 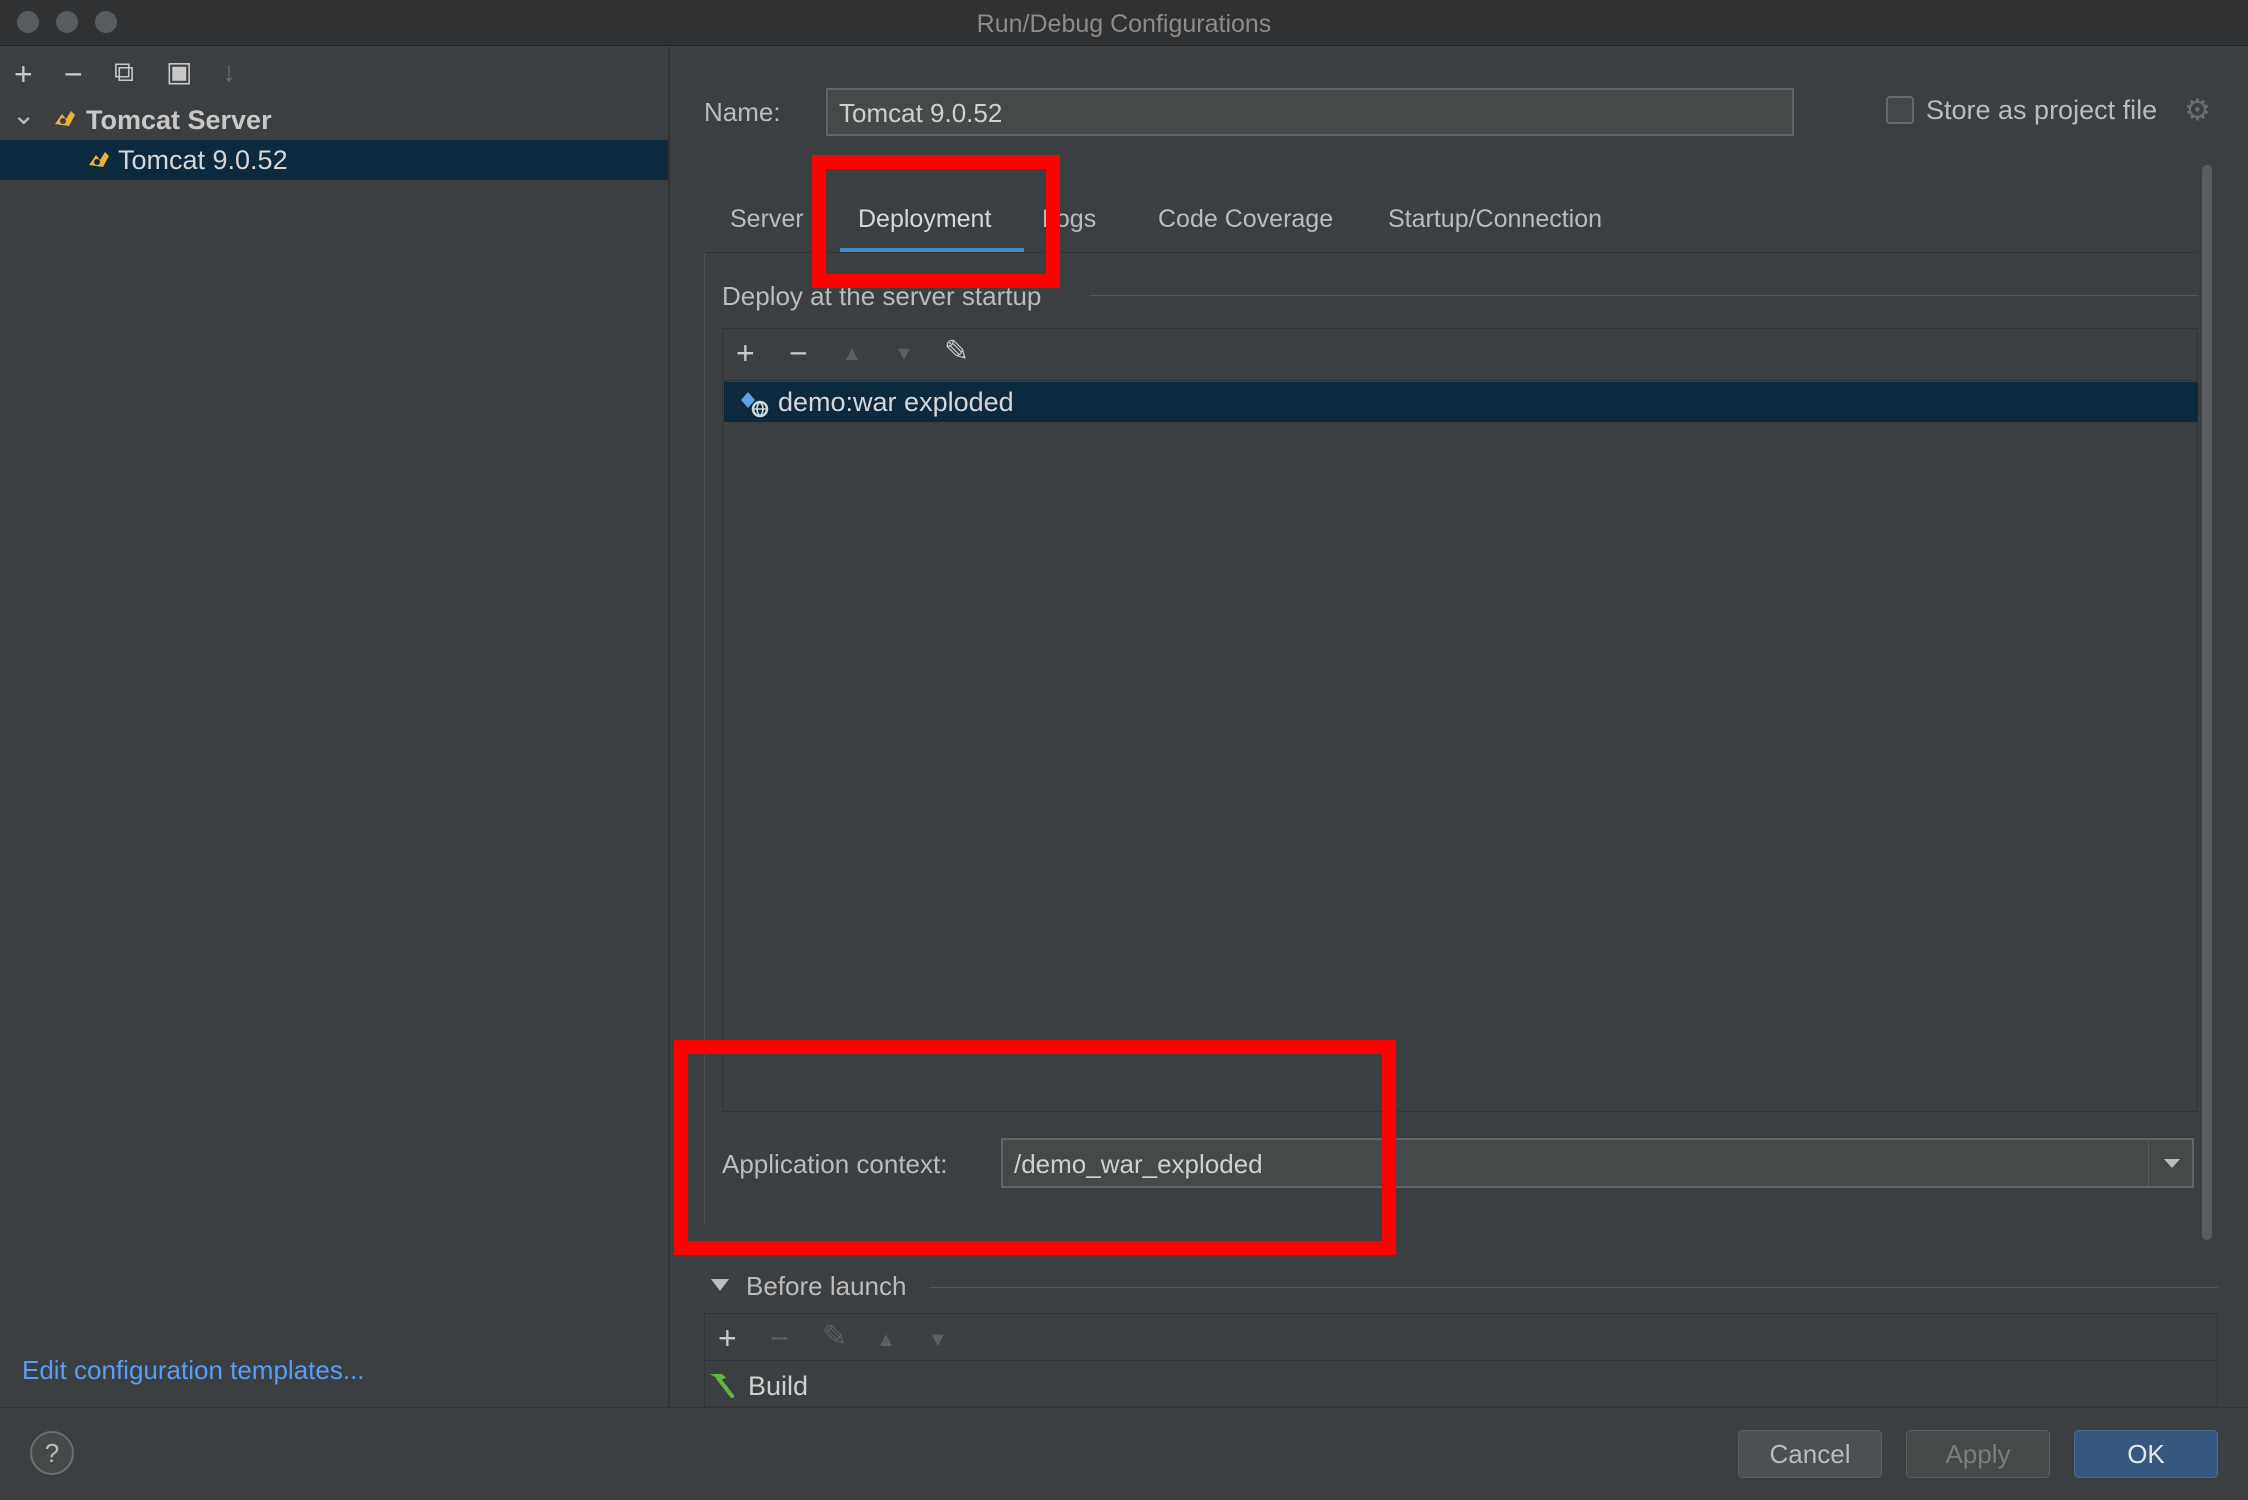 I want to click on deploy-section-title: Deploy at the server startup, so click(x=882, y=296).